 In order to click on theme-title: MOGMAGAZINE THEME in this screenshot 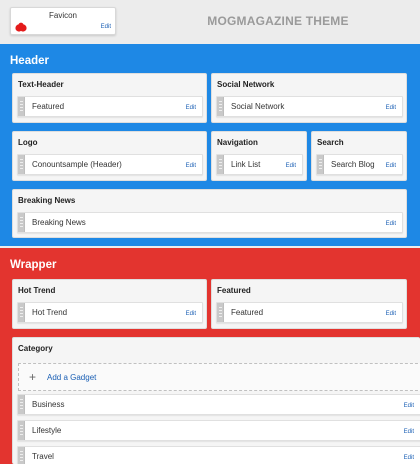, I will do `click(278, 21)`.